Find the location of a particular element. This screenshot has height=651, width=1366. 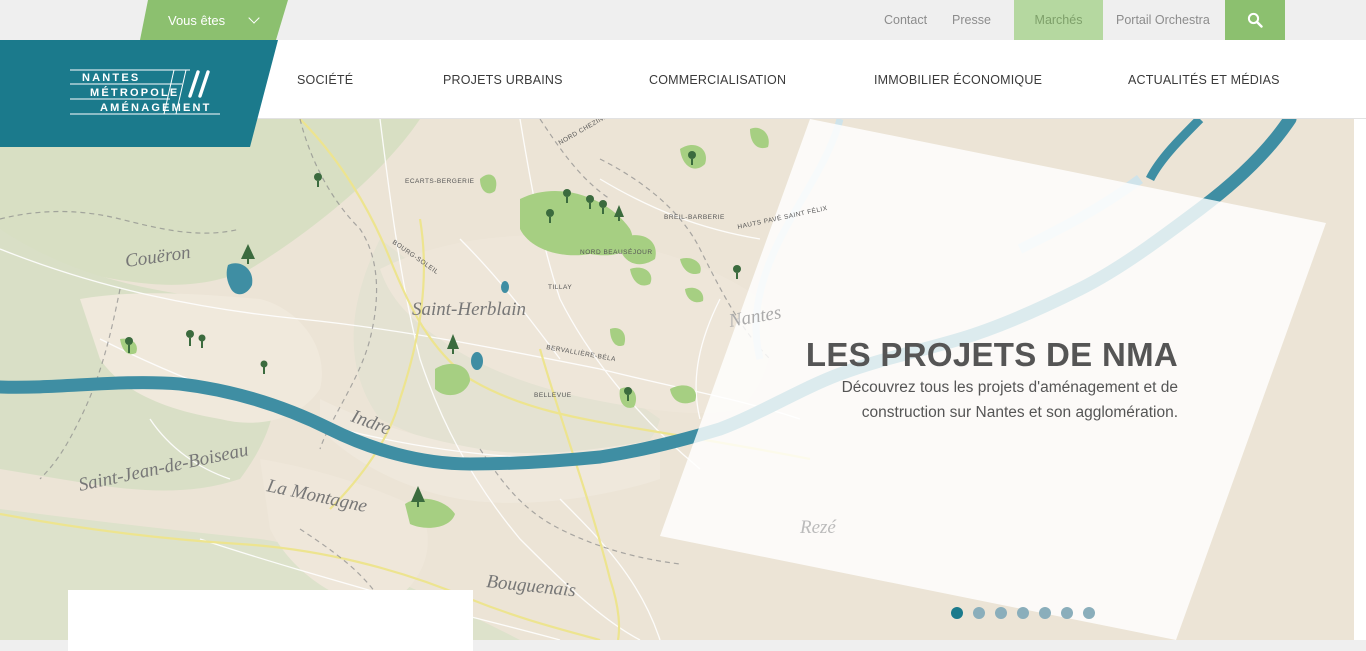

map-label-saint-herblain: Saint-Herblain is located at coordinates (469, 309).